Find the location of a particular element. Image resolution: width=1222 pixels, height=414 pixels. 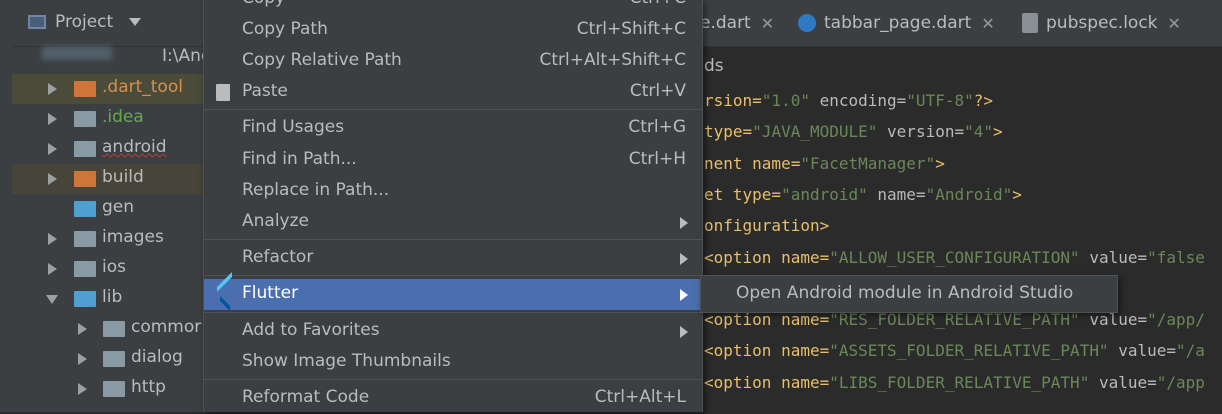

tree-item-build: build is located at coordinates (108, 179).